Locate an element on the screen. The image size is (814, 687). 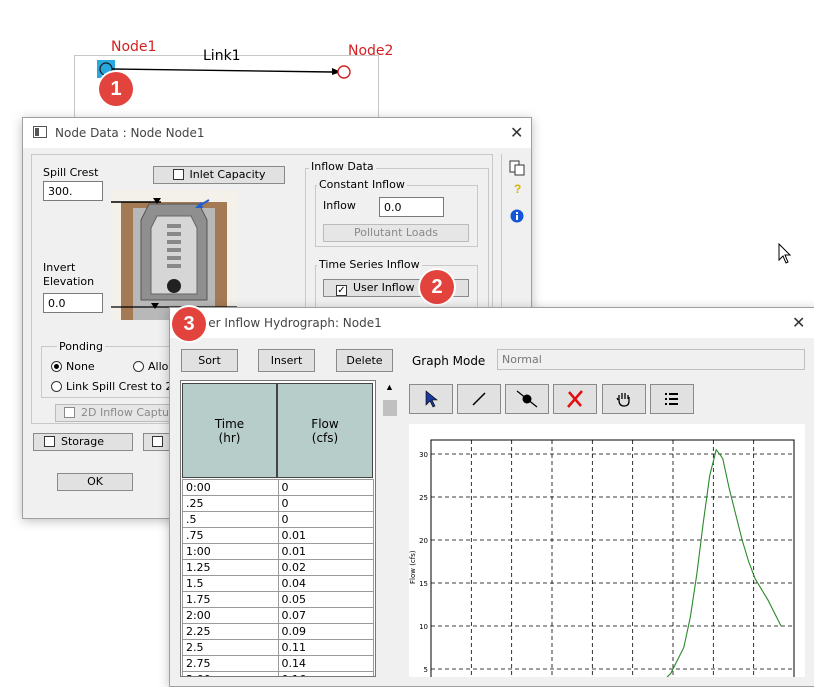
radio-empty-icon is located at coordinates (56, 386).